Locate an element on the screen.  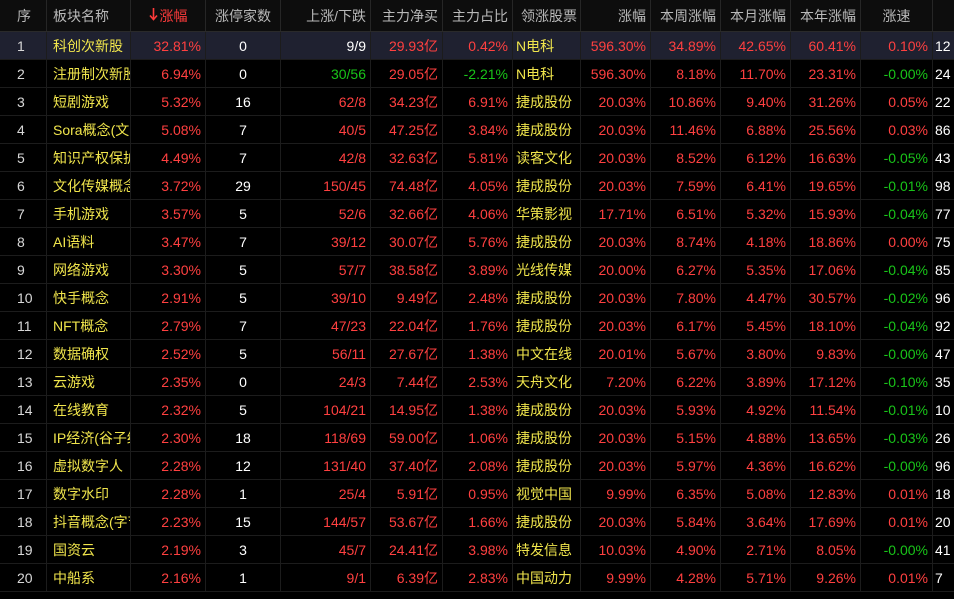
row-extra: 12 is located at coordinates (943, 45).